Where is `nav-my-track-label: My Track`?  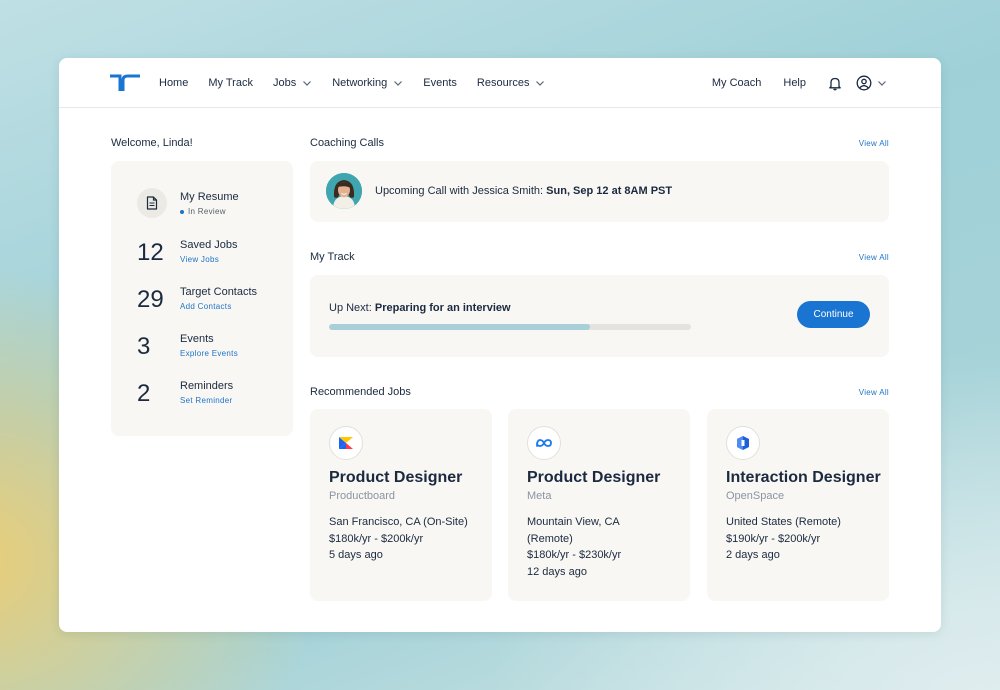 nav-my-track-label: My Track is located at coordinates (230, 83).